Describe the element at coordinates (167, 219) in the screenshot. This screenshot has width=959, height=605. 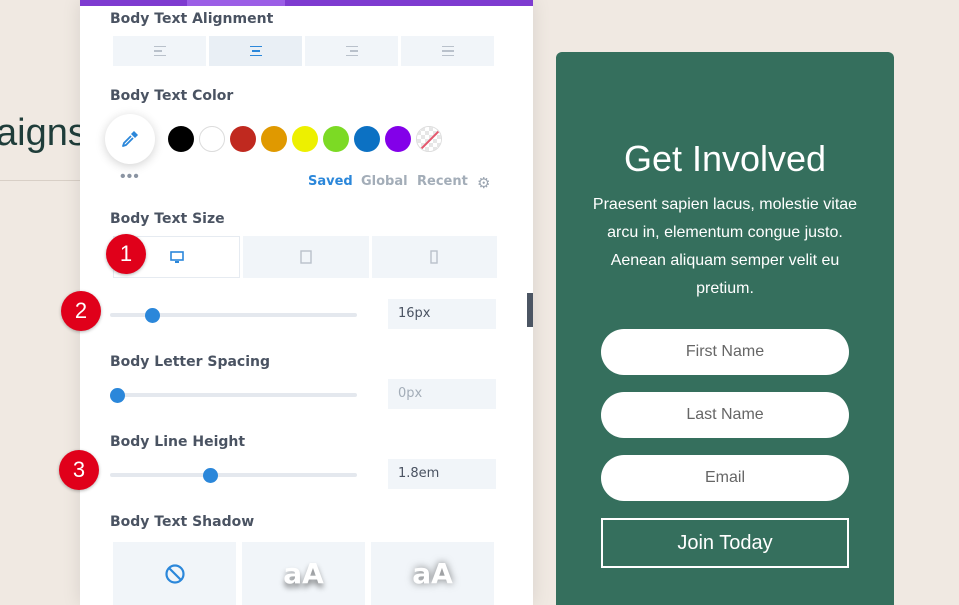
I see `text-size-label: Body Text Size` at that location.